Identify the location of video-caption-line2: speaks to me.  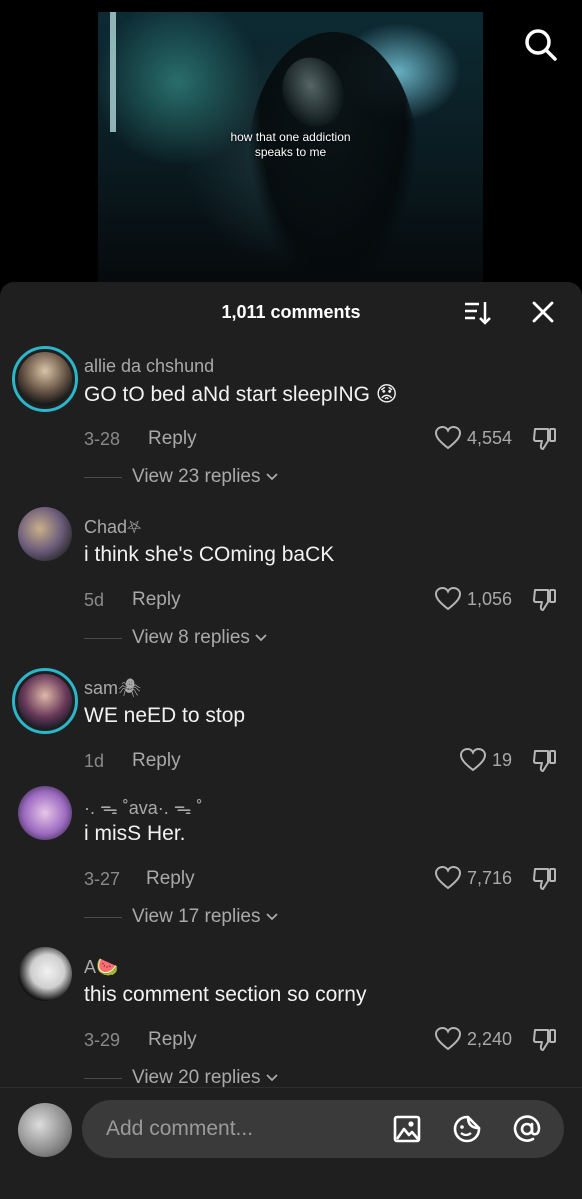
(290, 152).